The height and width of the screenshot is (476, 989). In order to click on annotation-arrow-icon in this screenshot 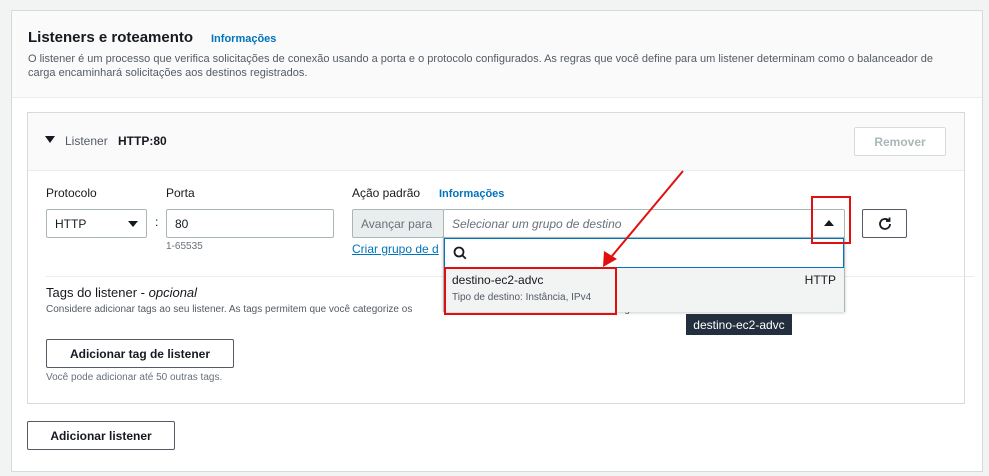, I will do `click(643, 218)`.